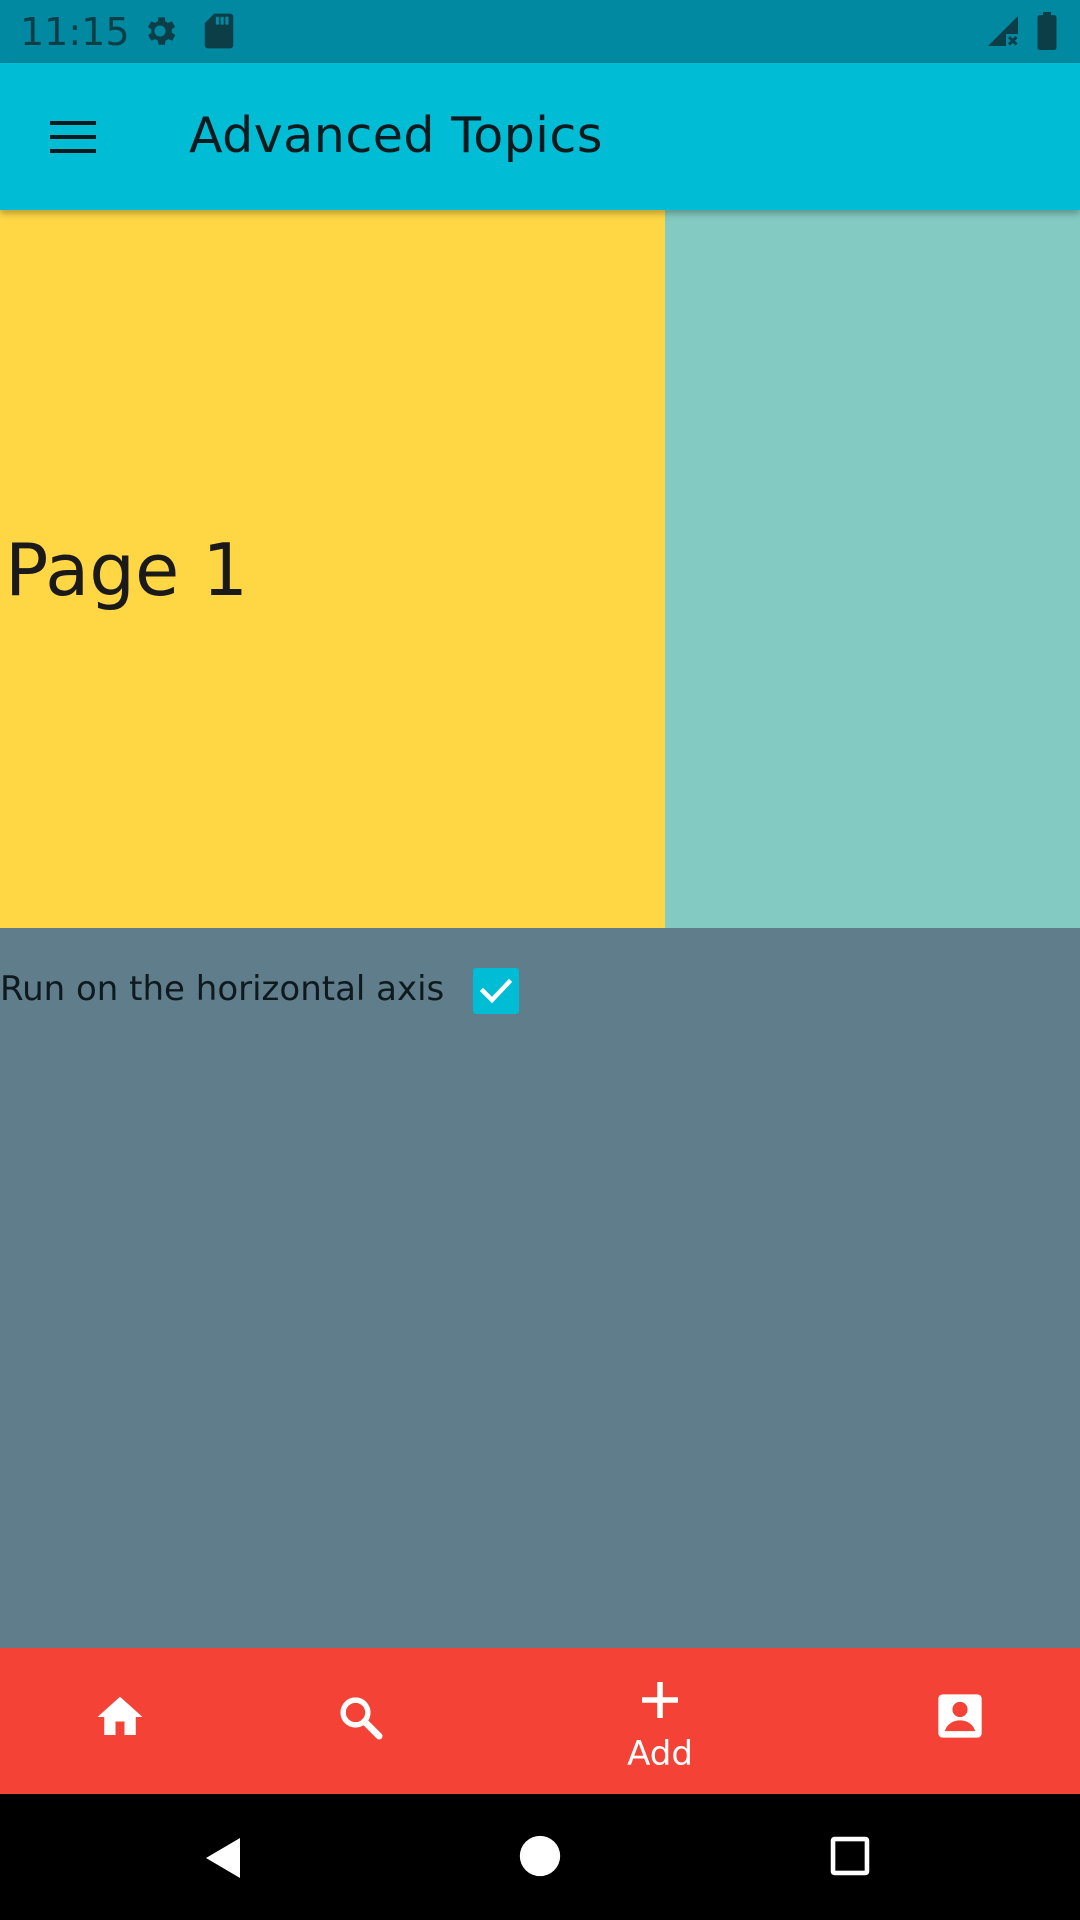 The width and height of the screenshot is (1080, 1920). Describe the element at coordinates (120, 1715) in the screenshot. I see `home-icon` at that location.